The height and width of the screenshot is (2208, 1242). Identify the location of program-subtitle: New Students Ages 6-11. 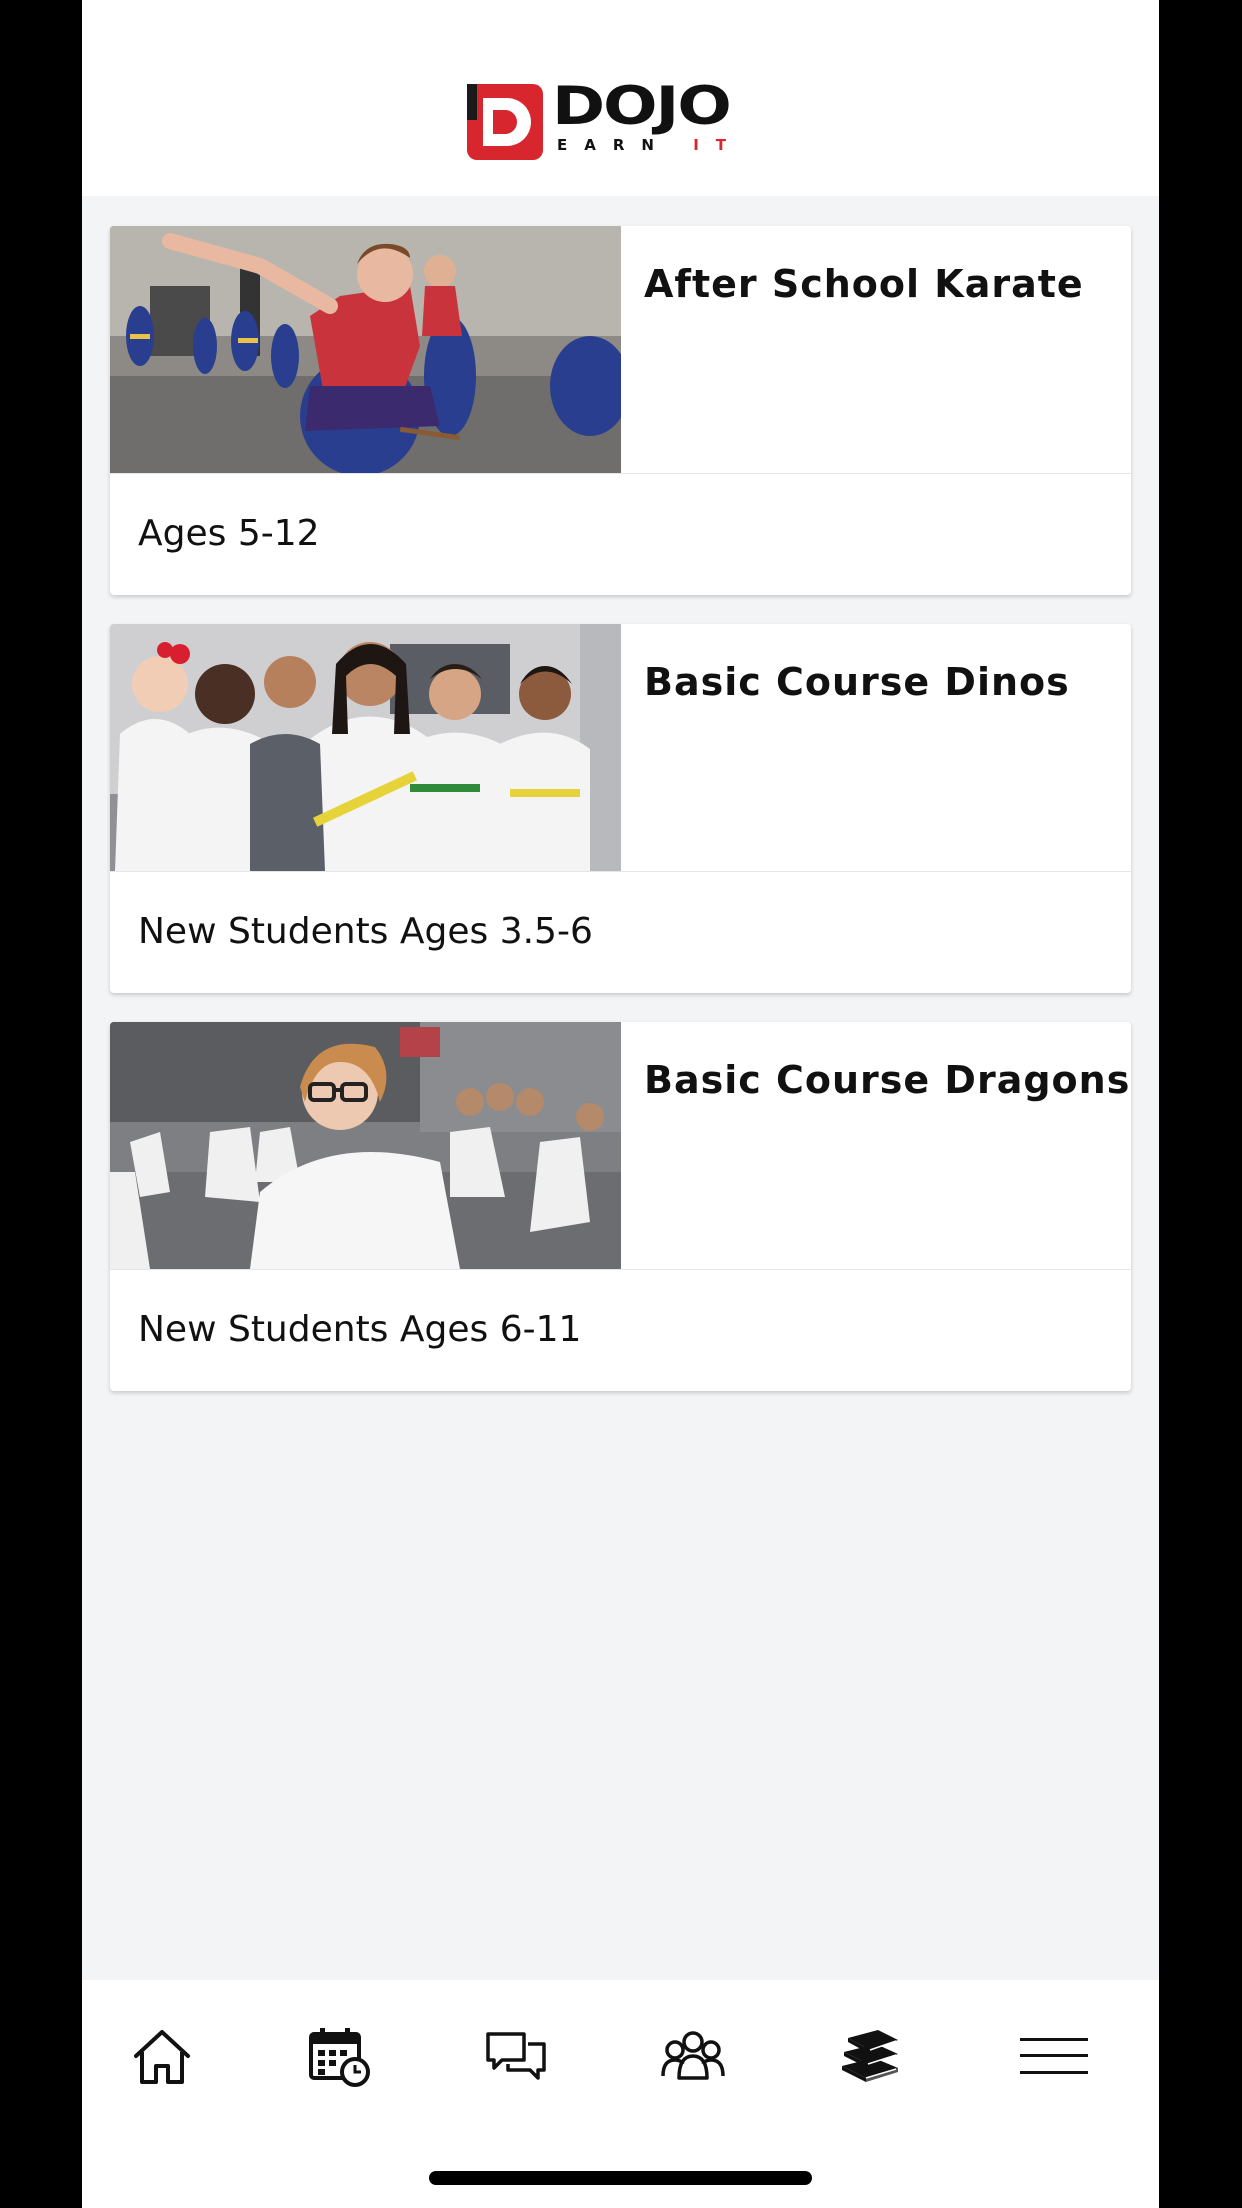
(360, 1329).